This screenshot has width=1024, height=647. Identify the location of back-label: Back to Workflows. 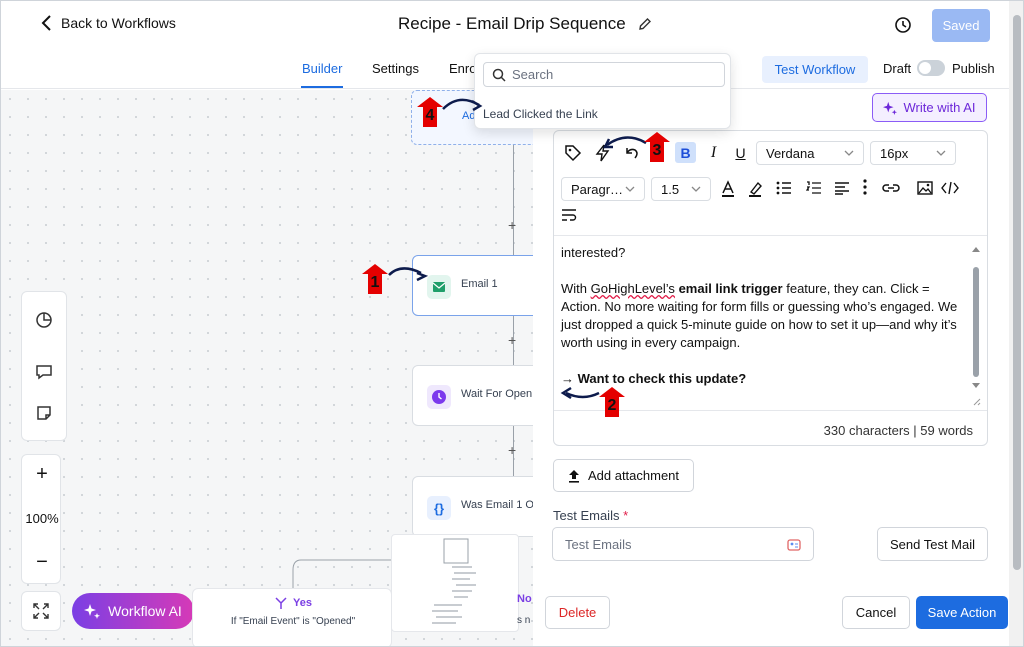
(118, 23).